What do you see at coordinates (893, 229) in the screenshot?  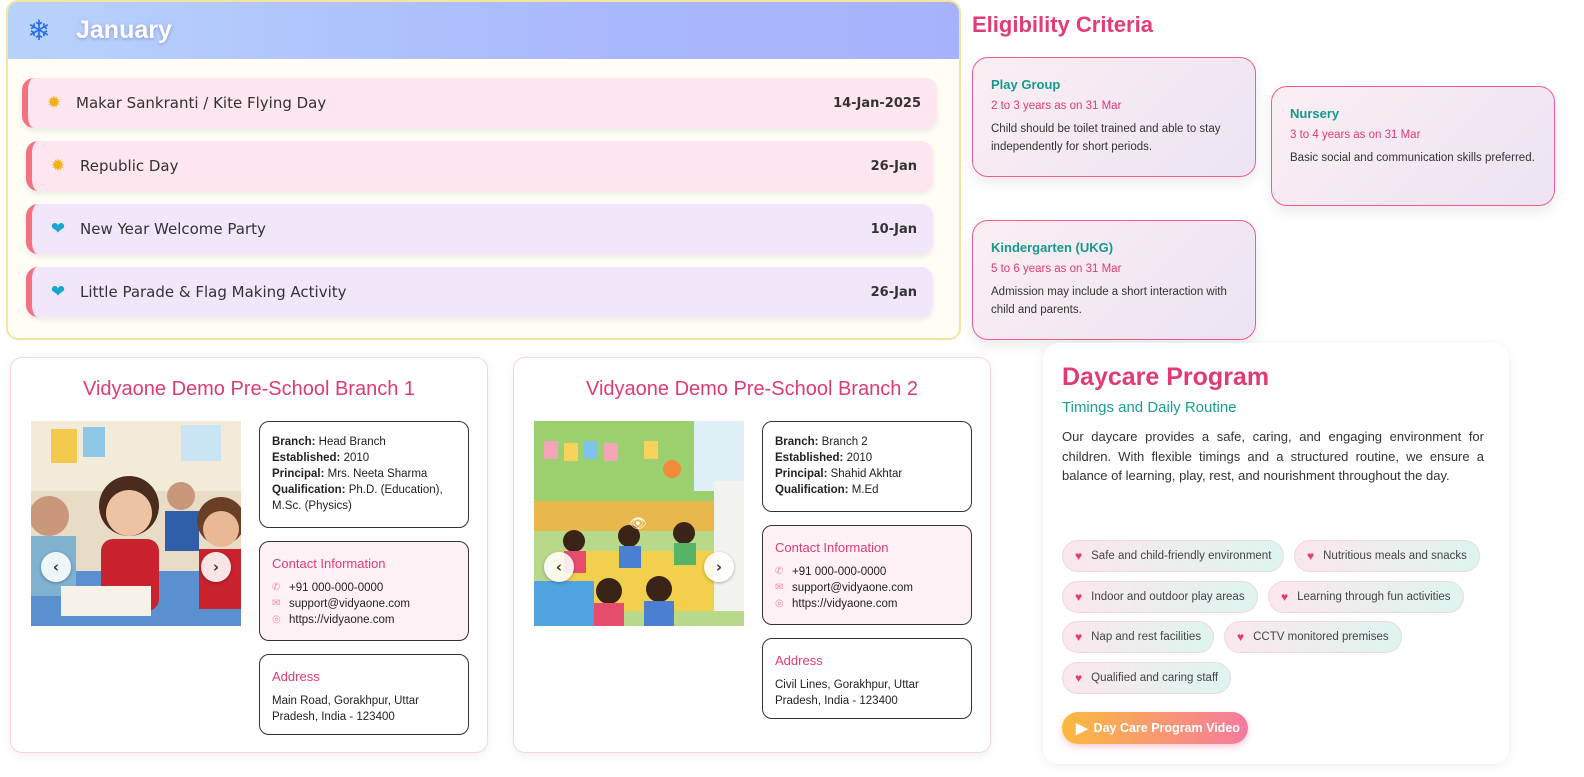 I see `event-date: 10-Jan` at bounding box center [893, 229].